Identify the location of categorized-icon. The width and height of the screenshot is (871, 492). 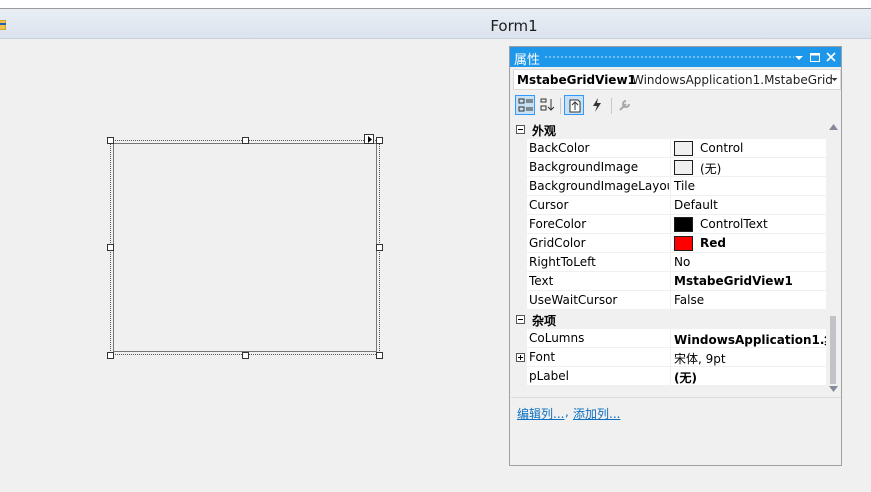
(525, 105).